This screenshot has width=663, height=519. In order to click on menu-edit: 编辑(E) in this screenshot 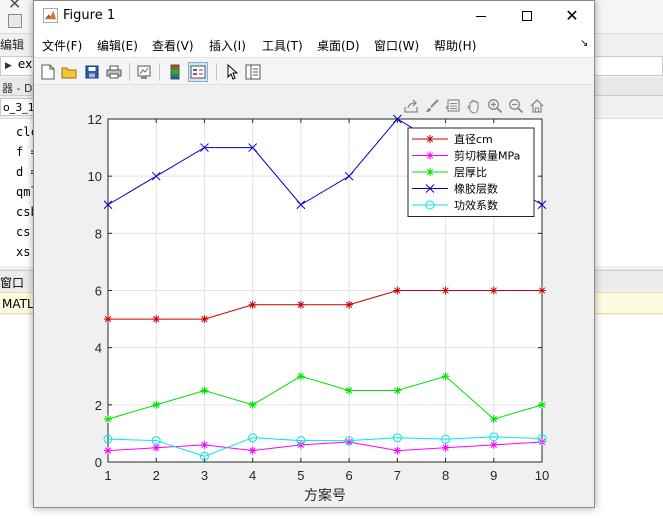, I will do `click(117, 45)`.